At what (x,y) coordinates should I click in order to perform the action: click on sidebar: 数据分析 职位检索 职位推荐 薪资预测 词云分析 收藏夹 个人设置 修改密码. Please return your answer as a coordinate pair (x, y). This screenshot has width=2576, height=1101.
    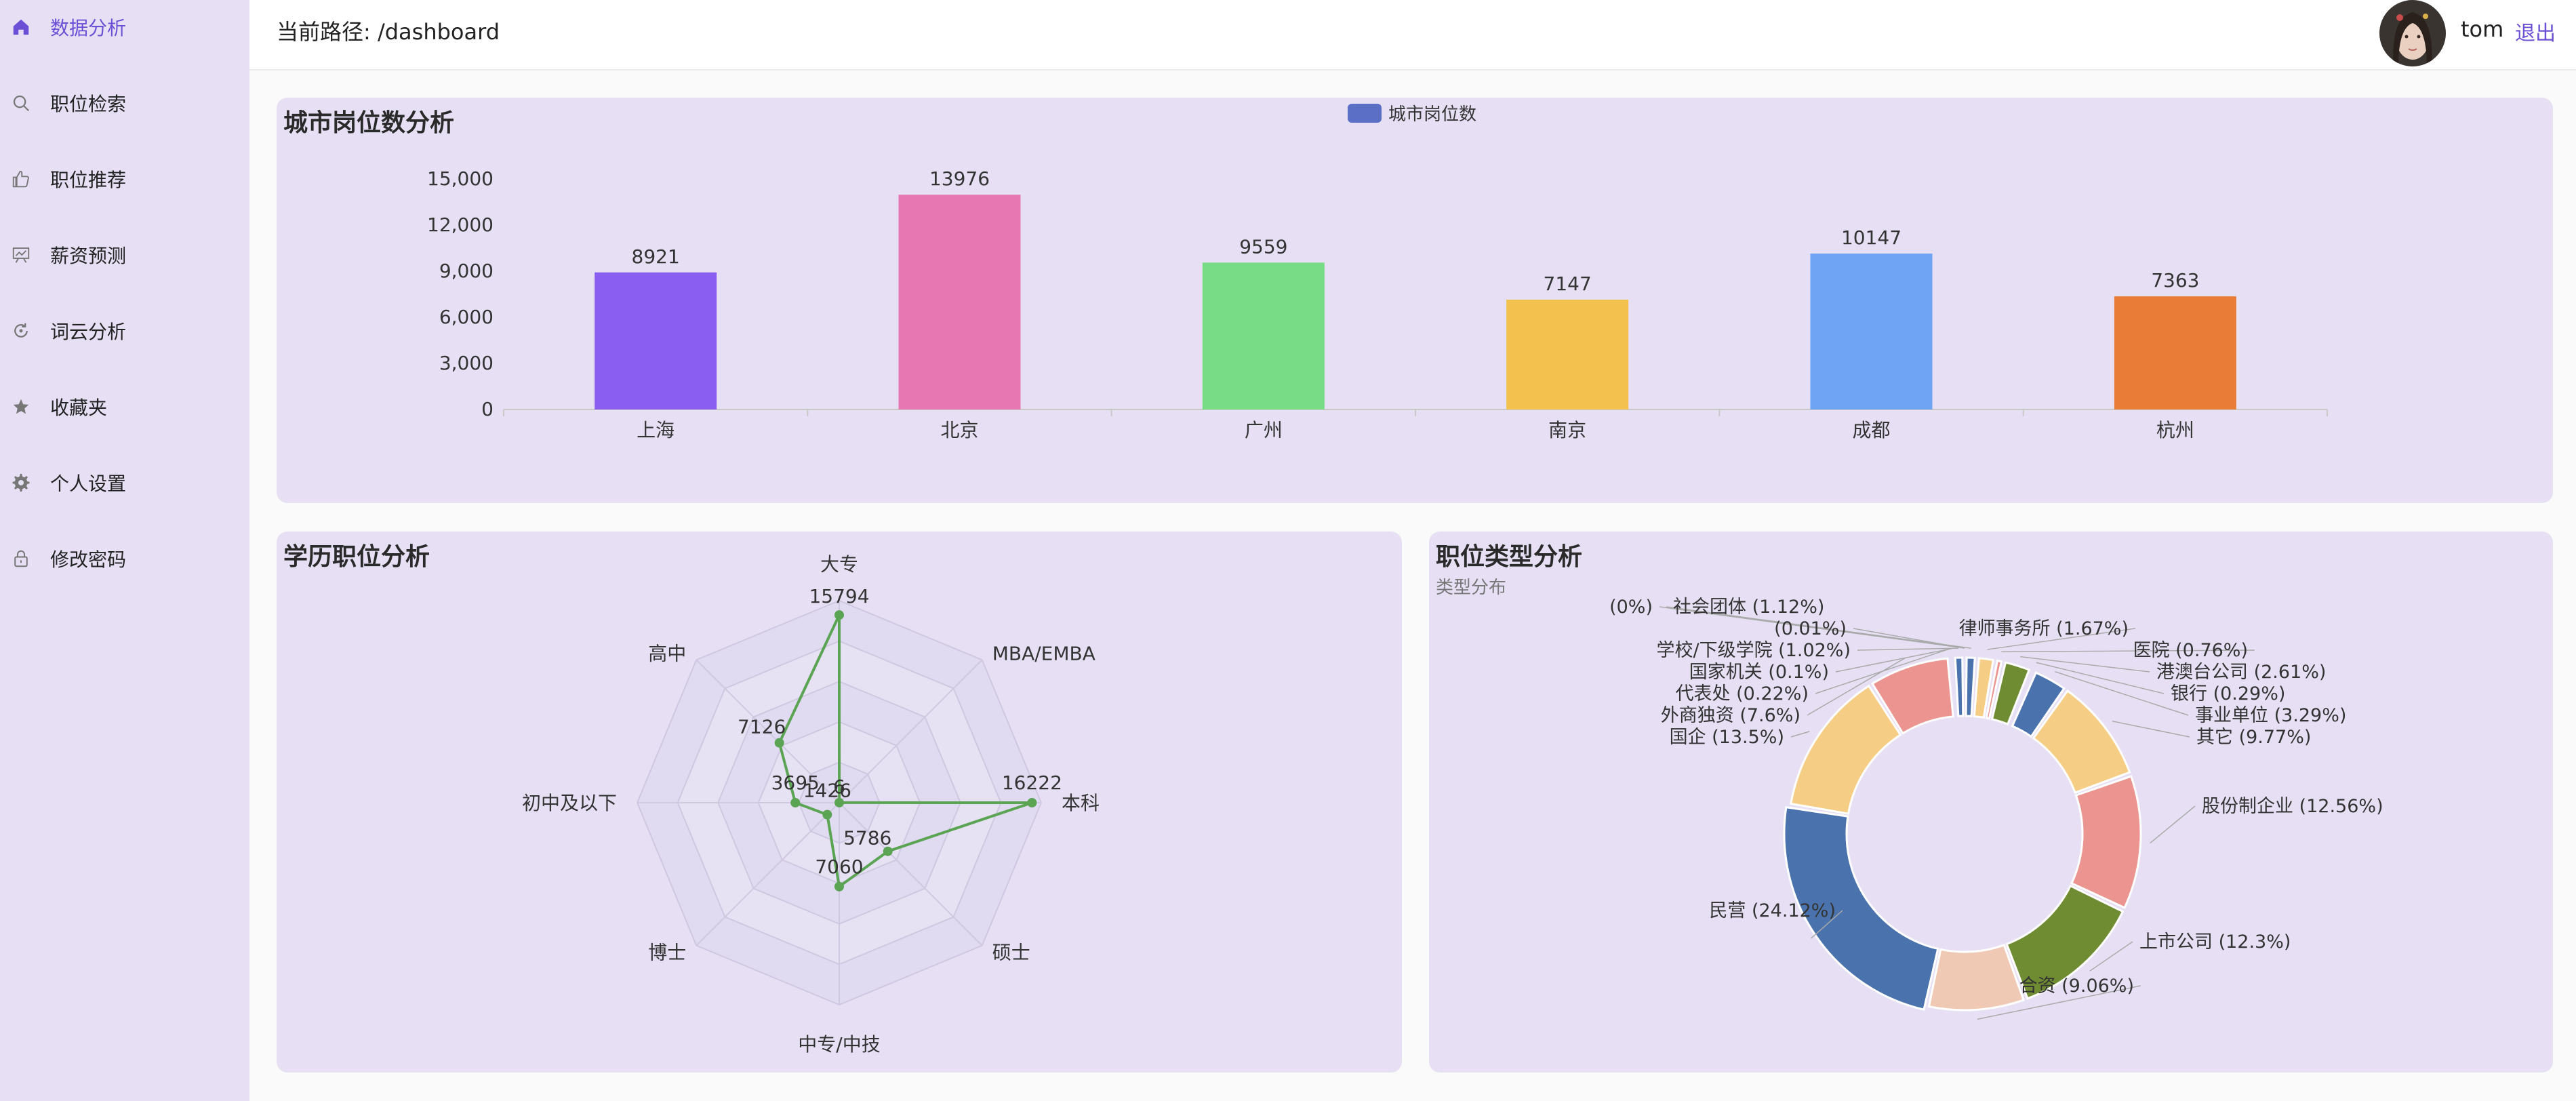
    Looking at the image, I should click on (124, 550).